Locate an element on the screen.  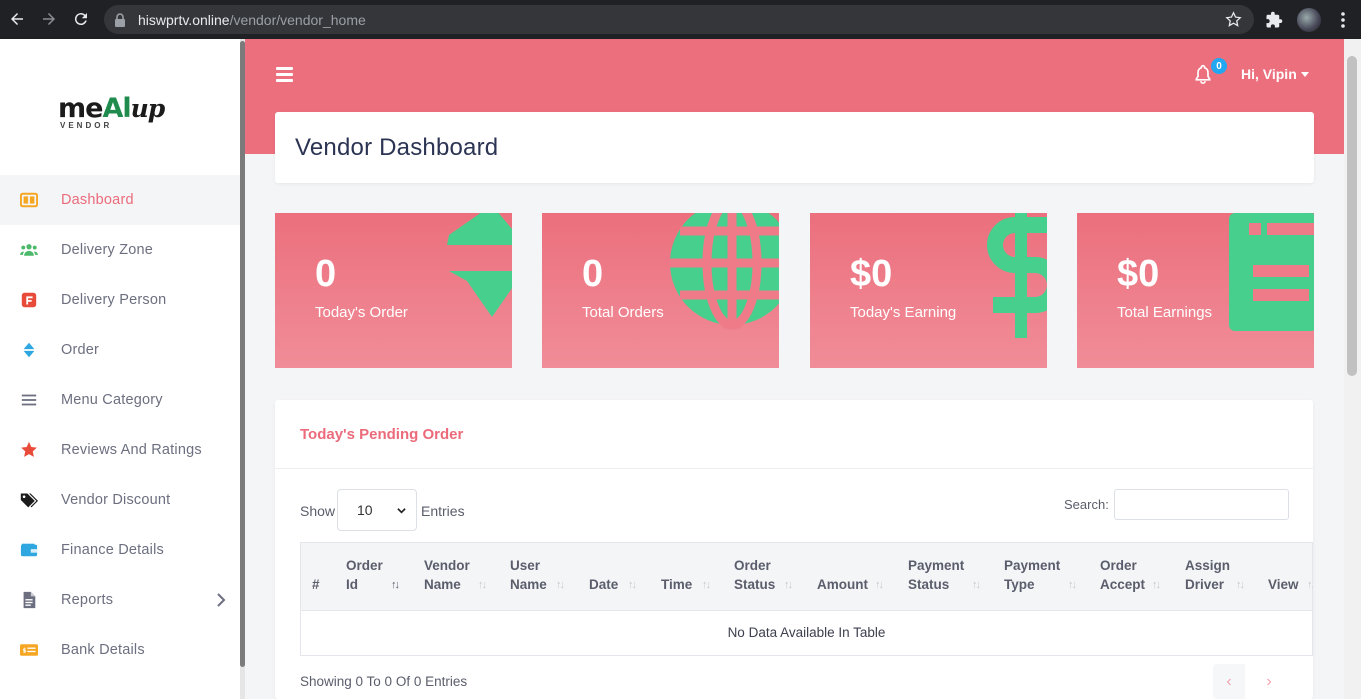
sidebar-item-dashboard: Dashboard is located at coordinates (120, 200).